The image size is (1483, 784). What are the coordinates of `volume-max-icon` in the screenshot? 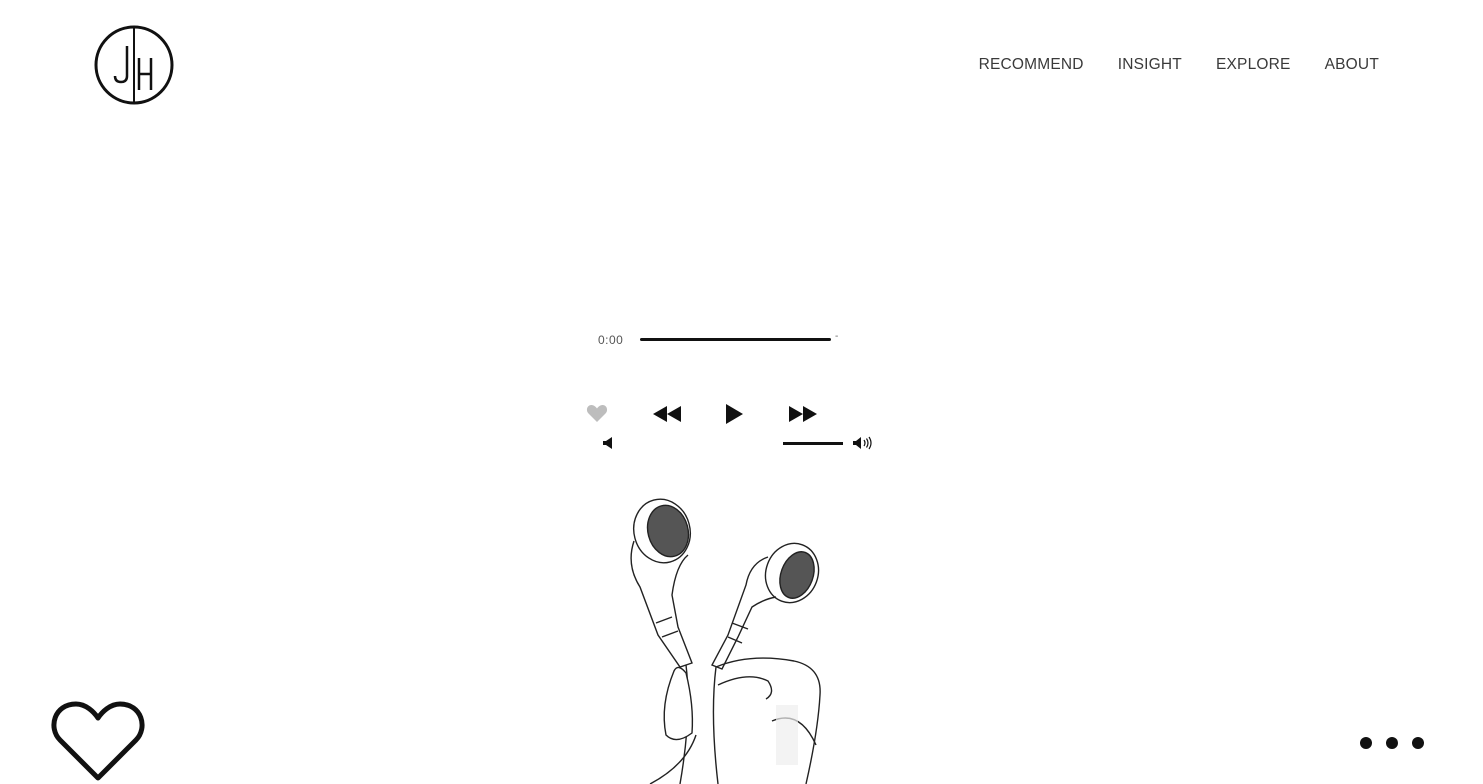 It's located at (862, 443).